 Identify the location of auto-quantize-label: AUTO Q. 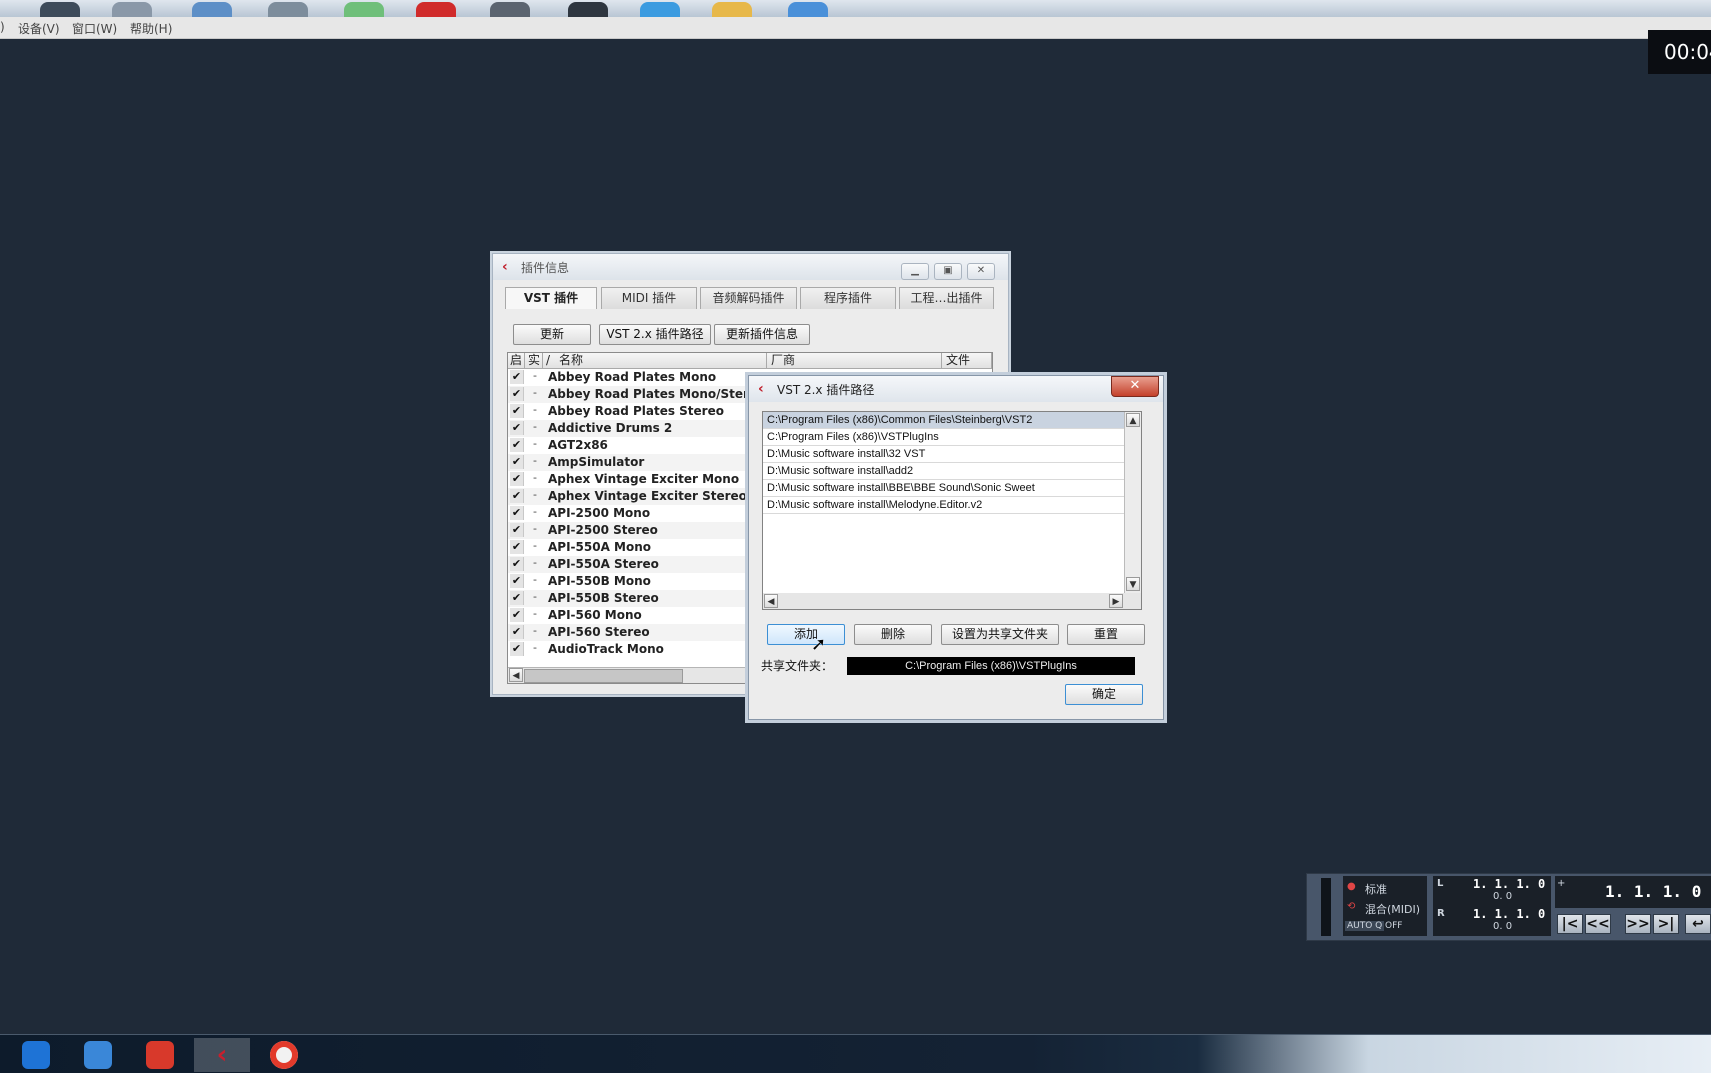
(1365, 926).